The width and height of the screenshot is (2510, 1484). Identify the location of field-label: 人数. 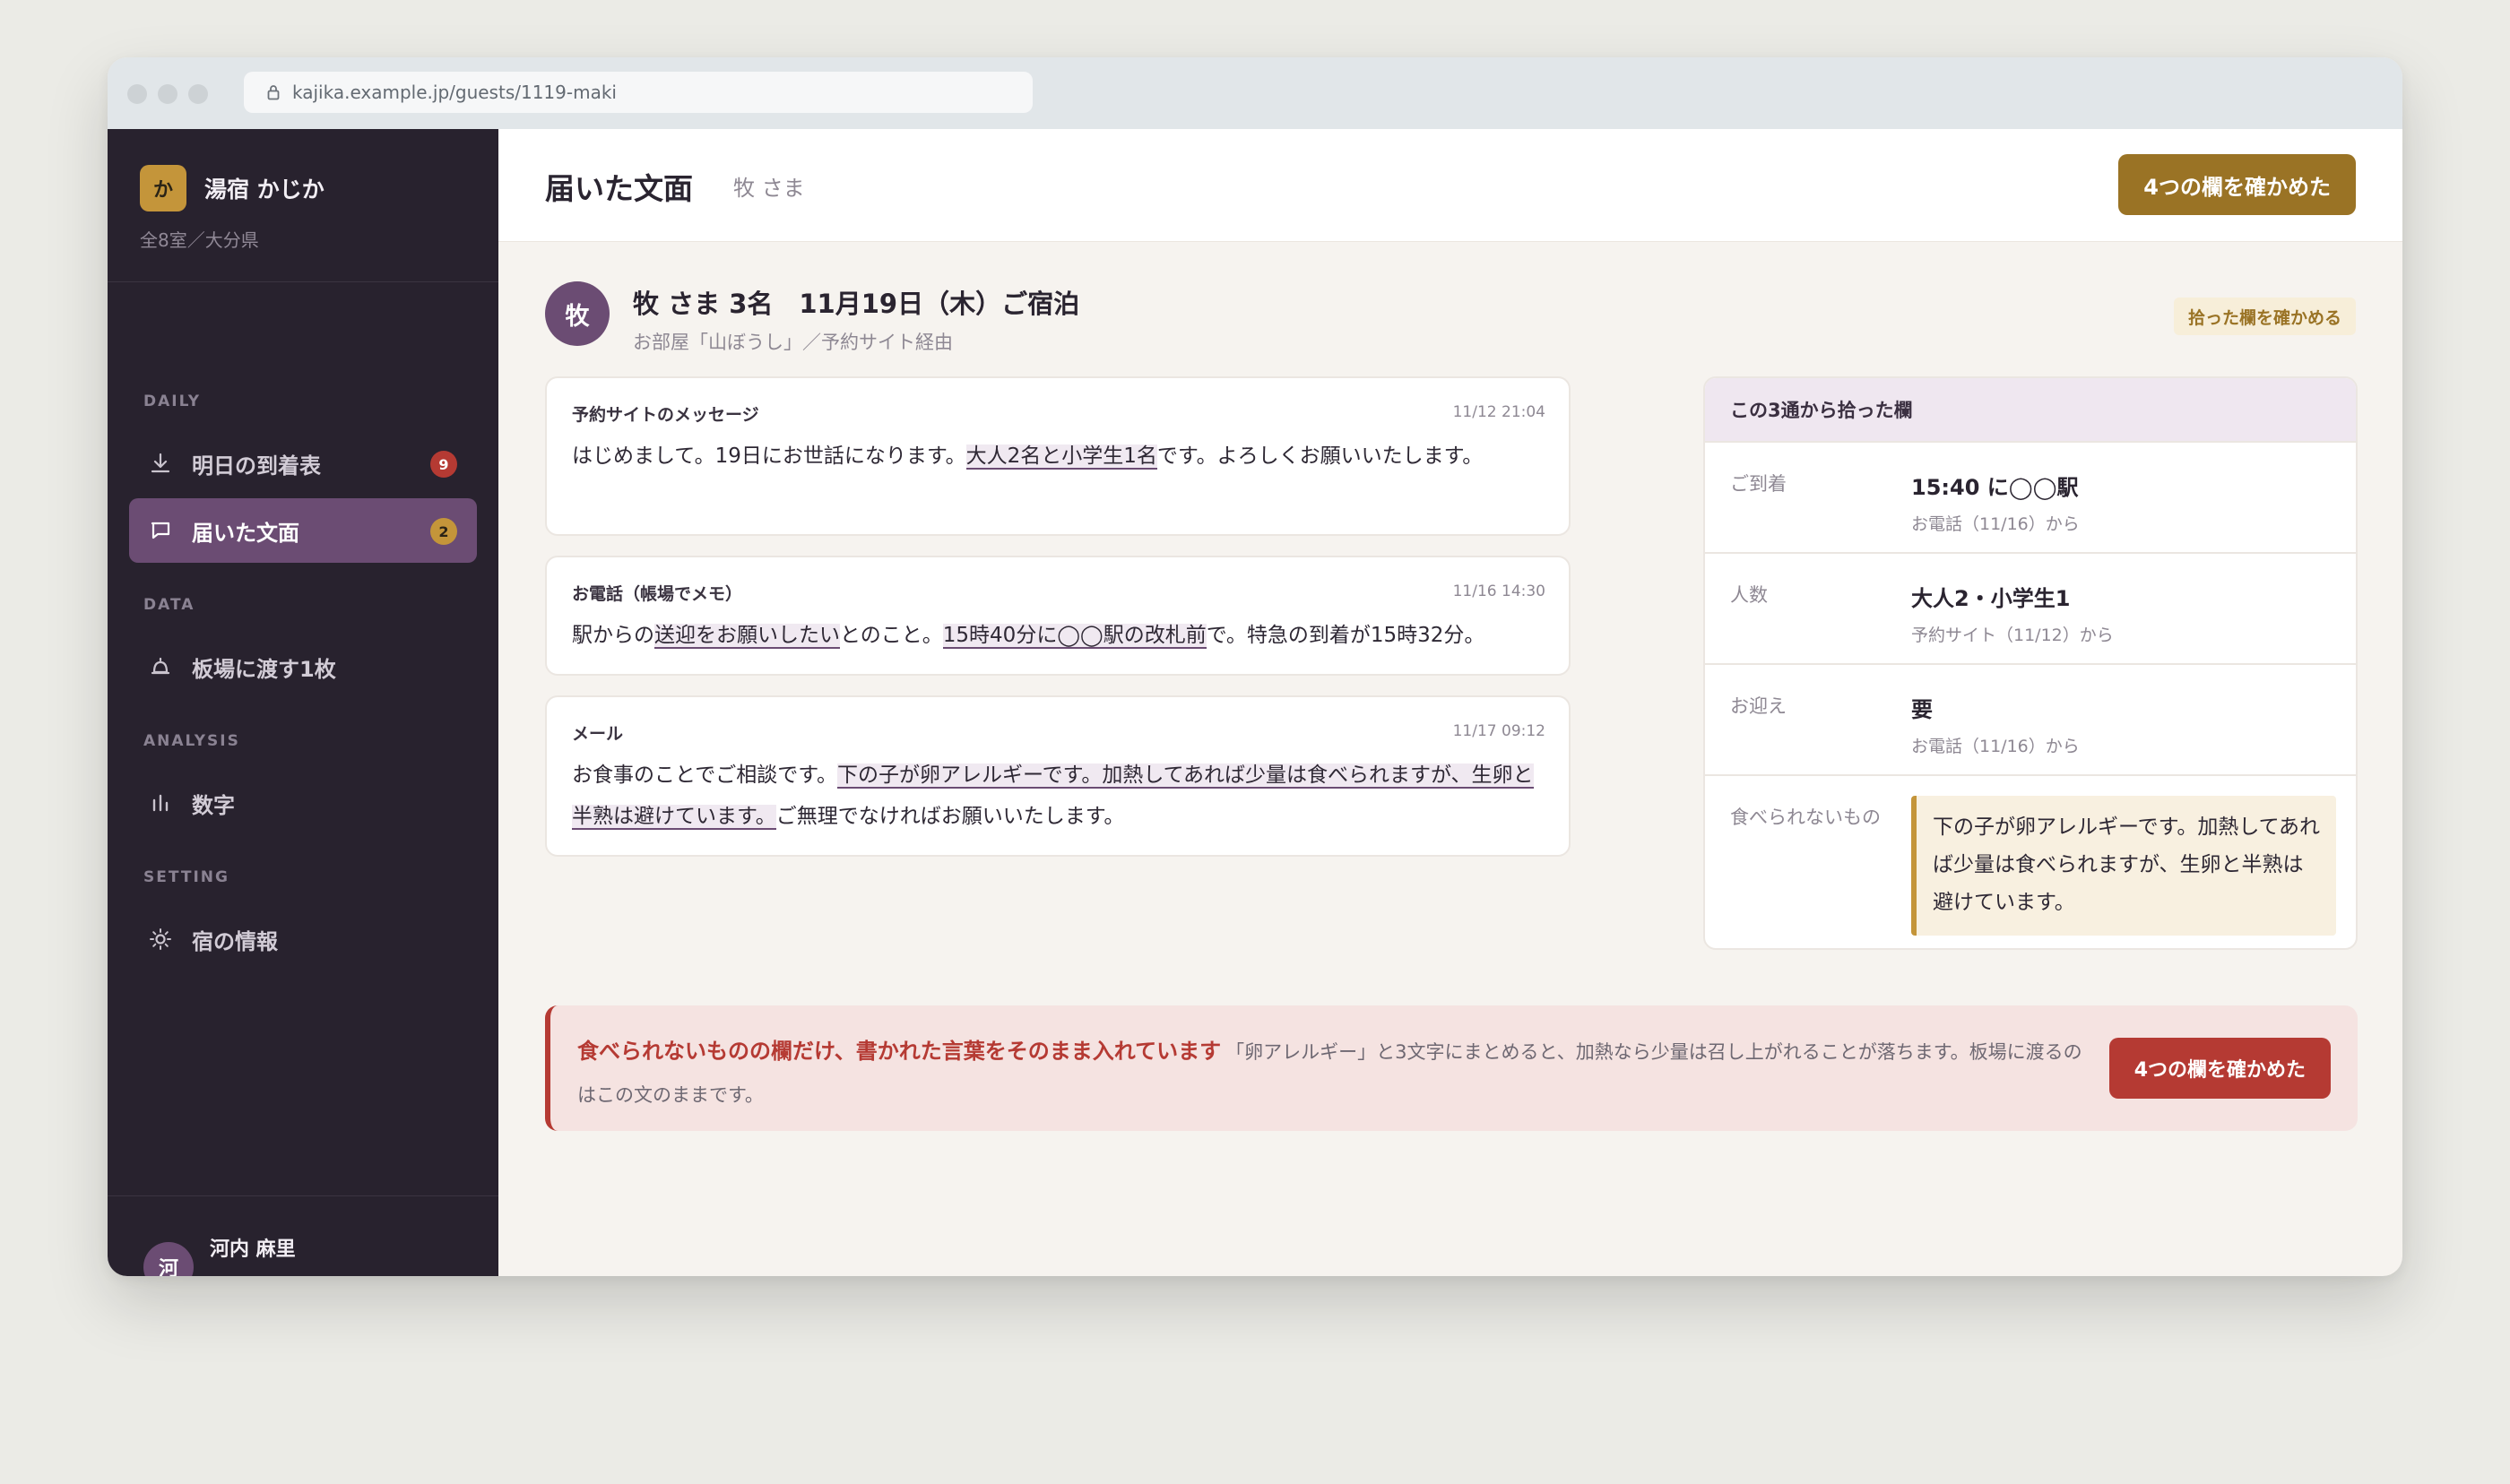
(1749, 595).